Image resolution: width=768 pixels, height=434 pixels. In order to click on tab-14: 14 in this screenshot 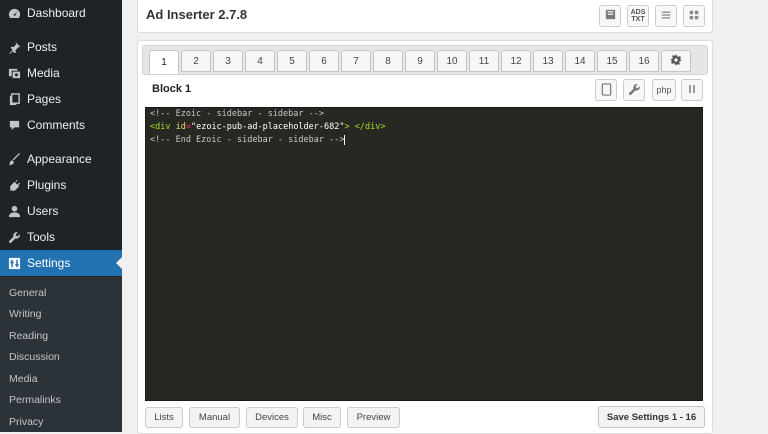, I will do `click(580, 61)`.